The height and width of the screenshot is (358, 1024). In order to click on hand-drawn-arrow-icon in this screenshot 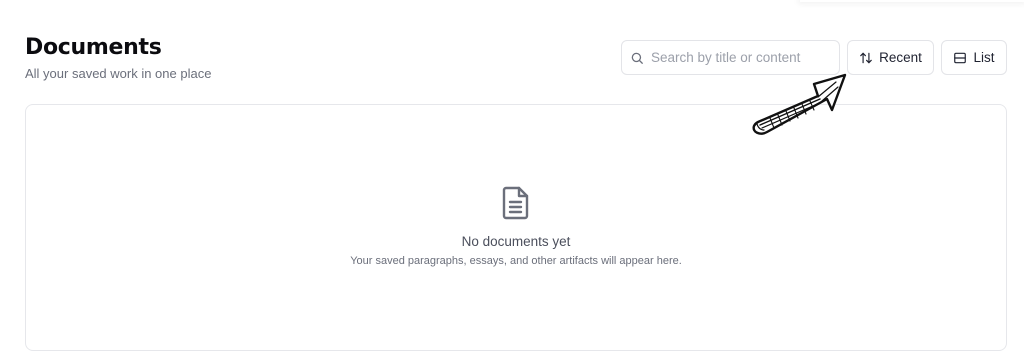, I will do `click(799, 104)`.